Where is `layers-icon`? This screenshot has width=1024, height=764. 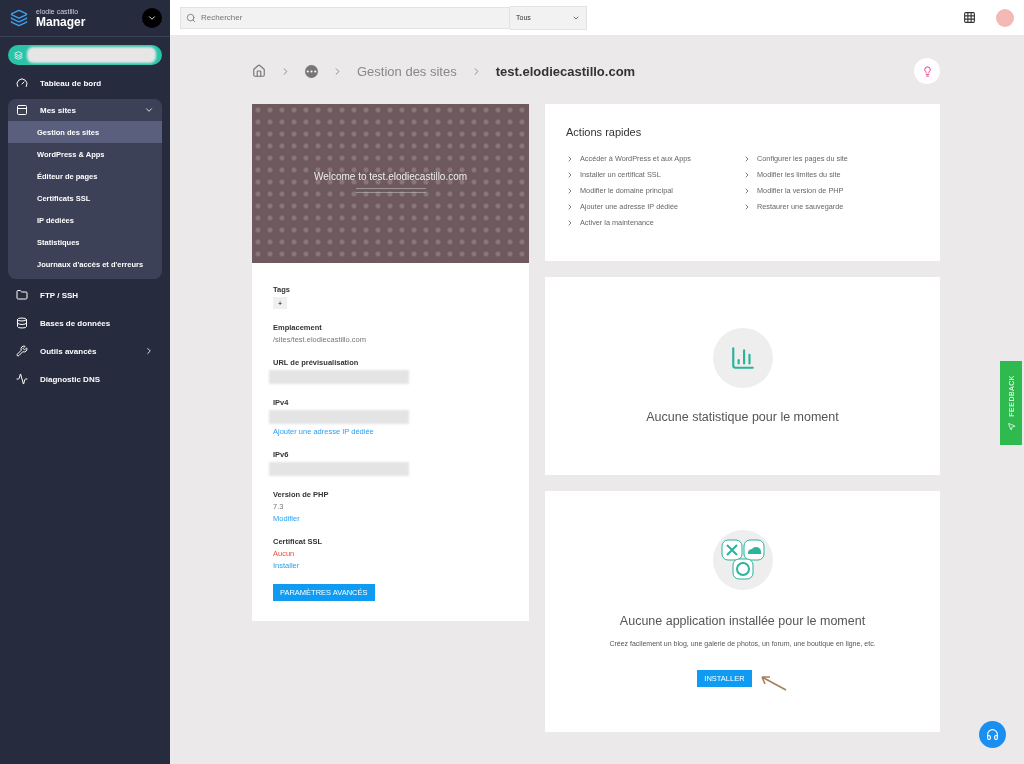 layers-icon is located at coordinates (18, 55).